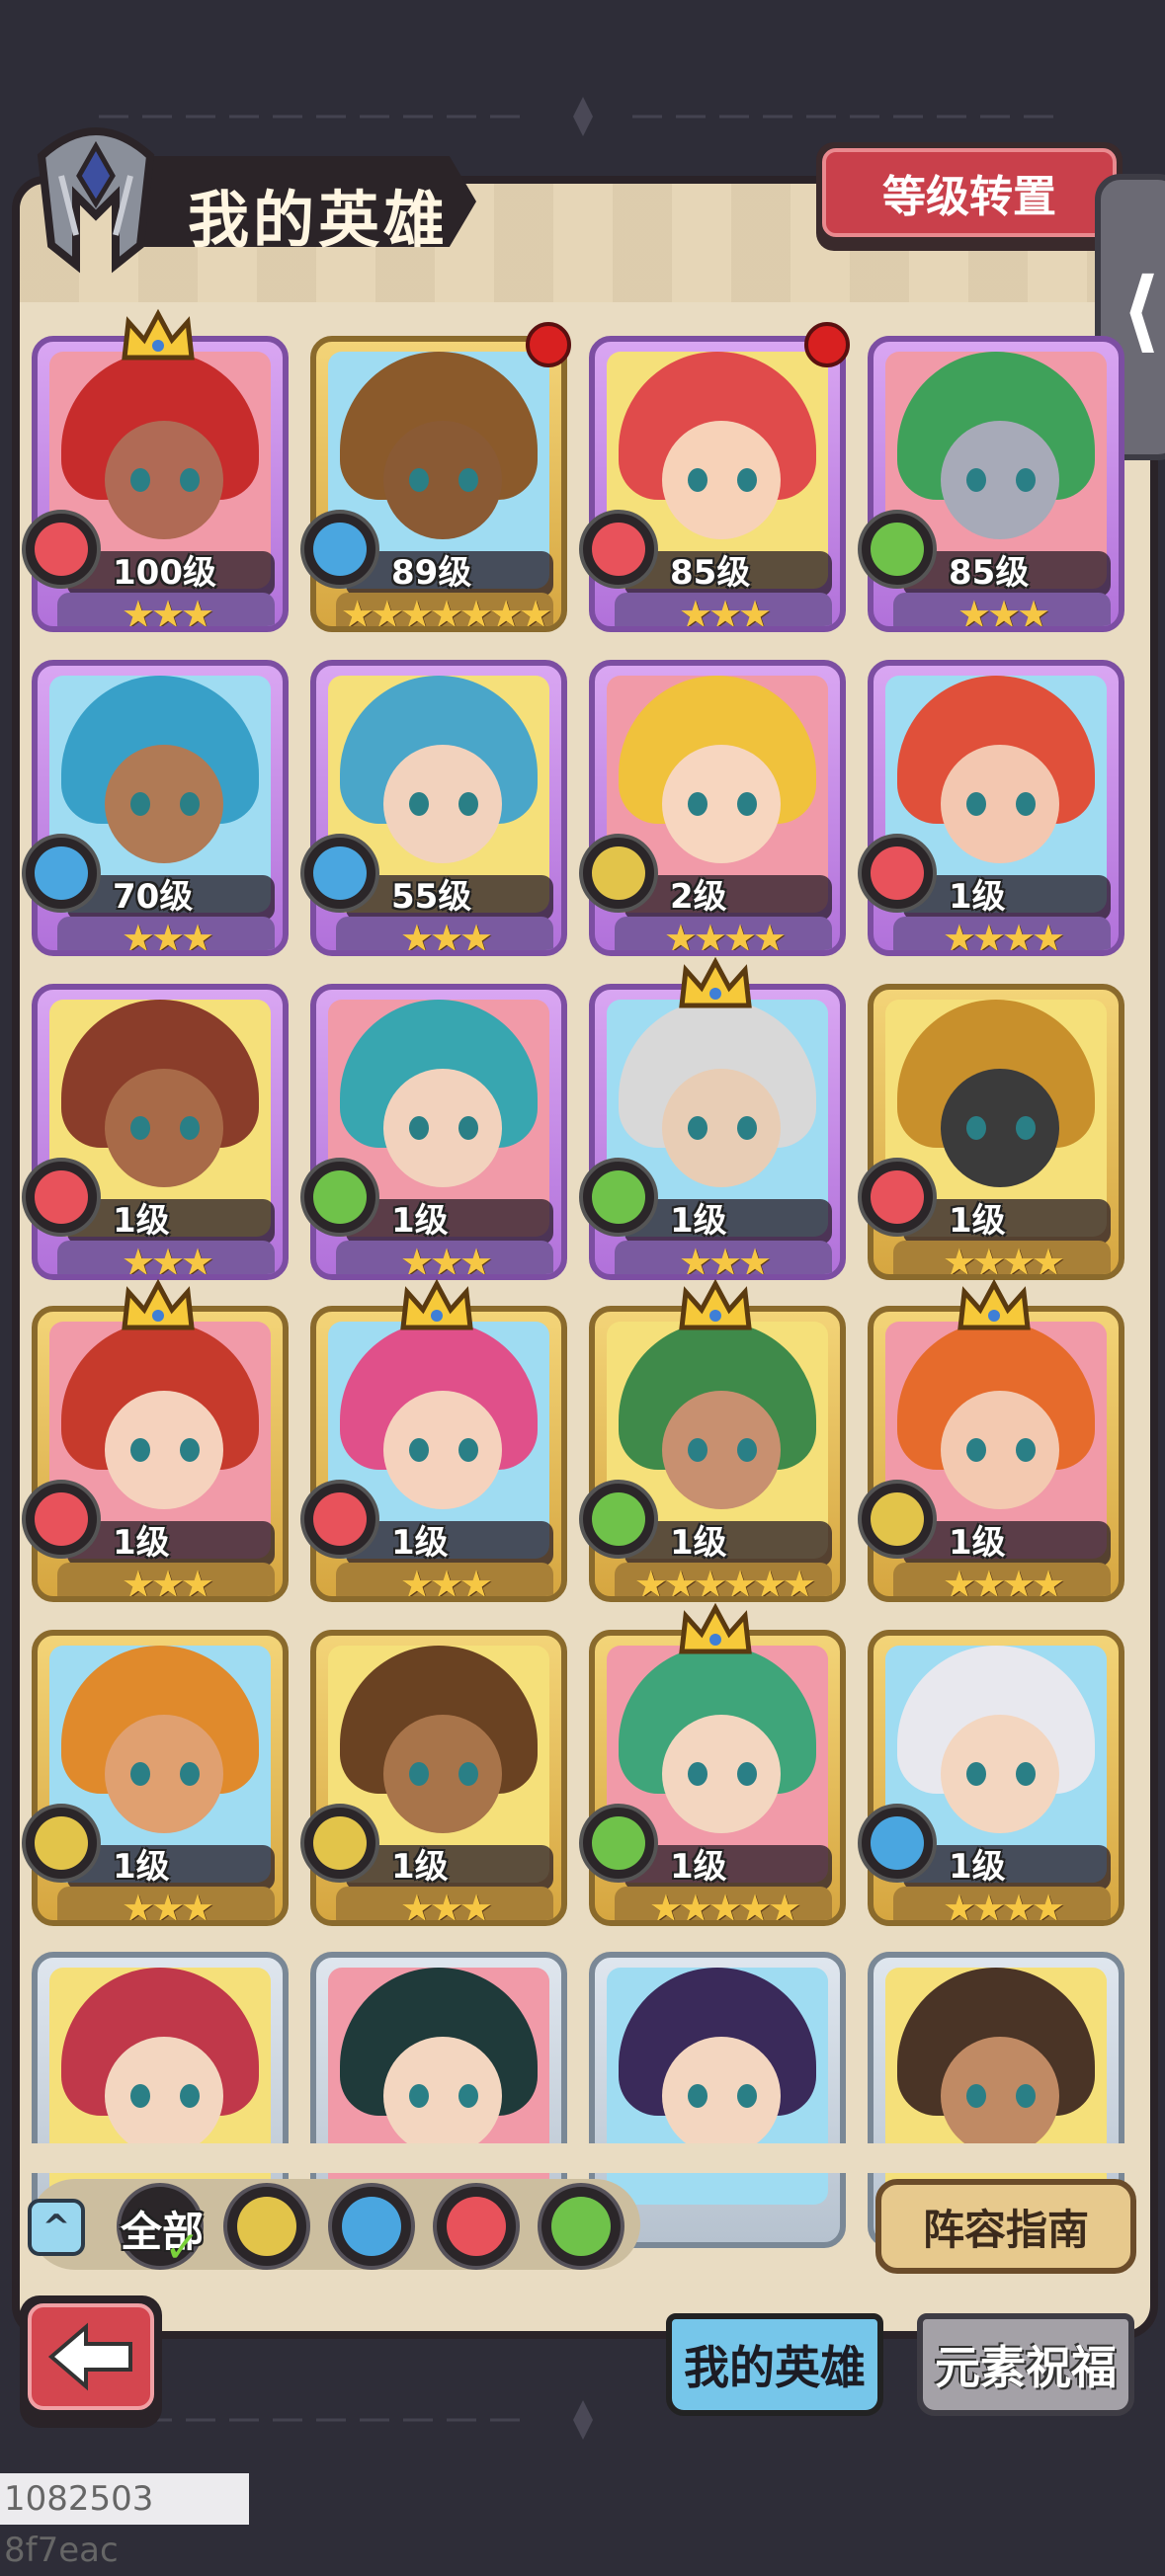 The height and width of the screenshot is (2576, 1165). I want to click on fire-icon, so click(340, 1519).